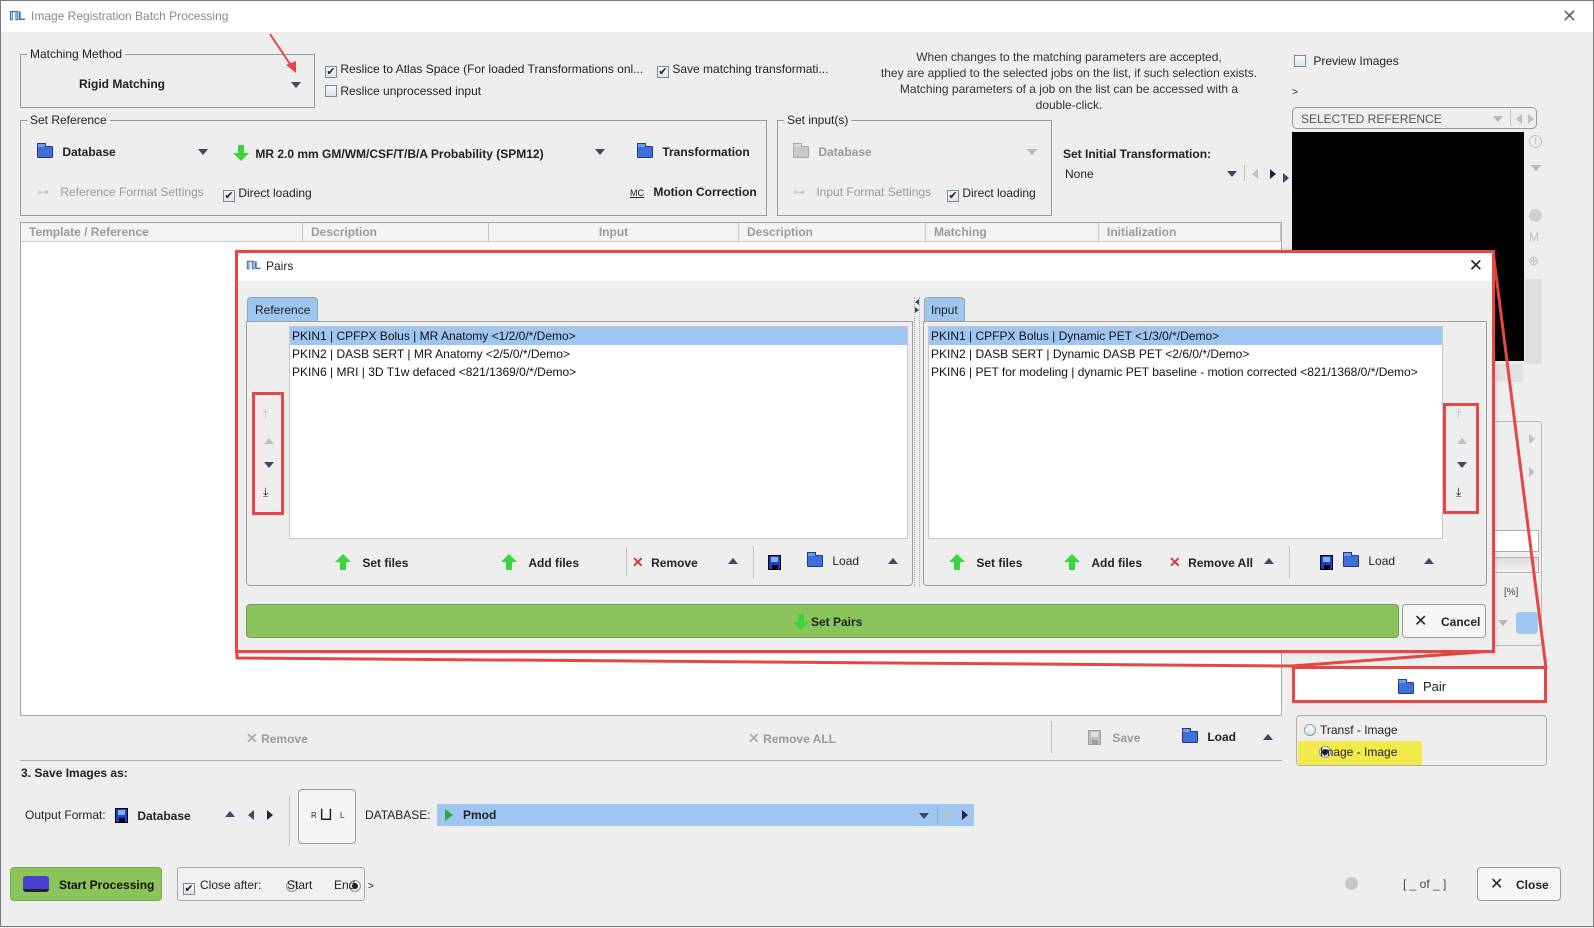 This screenshot has width=1594, height=928. I want to click on preview-expand-toggle: >, so click(1295, 92).